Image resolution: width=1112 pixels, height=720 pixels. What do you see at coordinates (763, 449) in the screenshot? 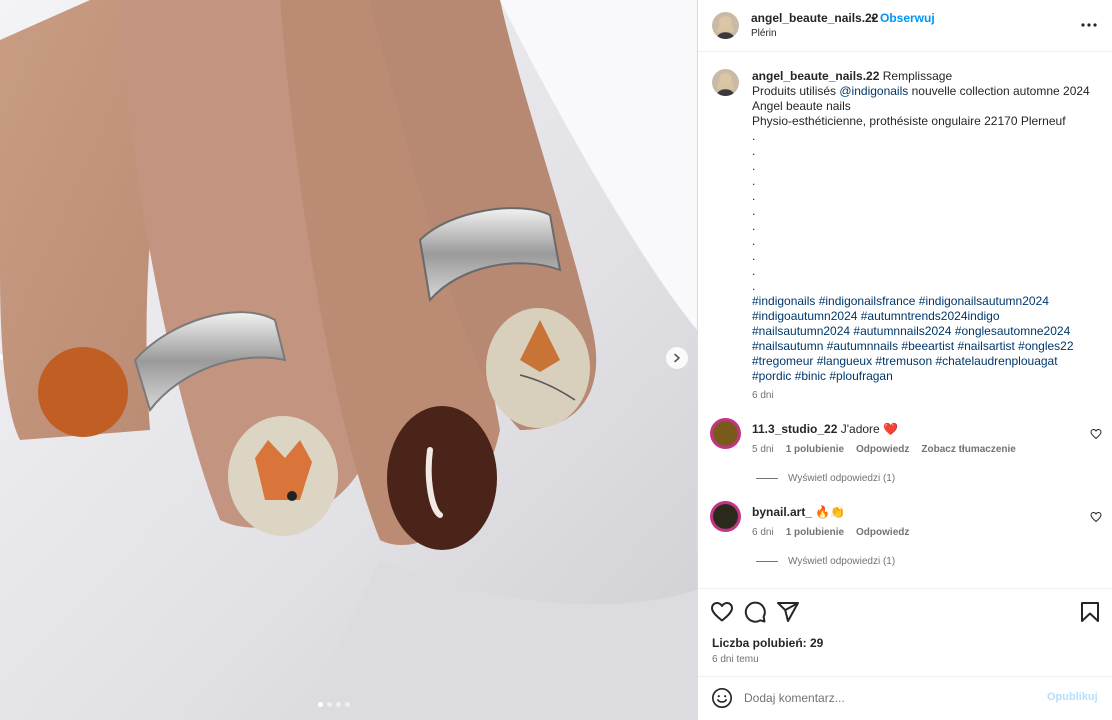
I see `comment-time: 5 dni` at bounding box center [763, 449].